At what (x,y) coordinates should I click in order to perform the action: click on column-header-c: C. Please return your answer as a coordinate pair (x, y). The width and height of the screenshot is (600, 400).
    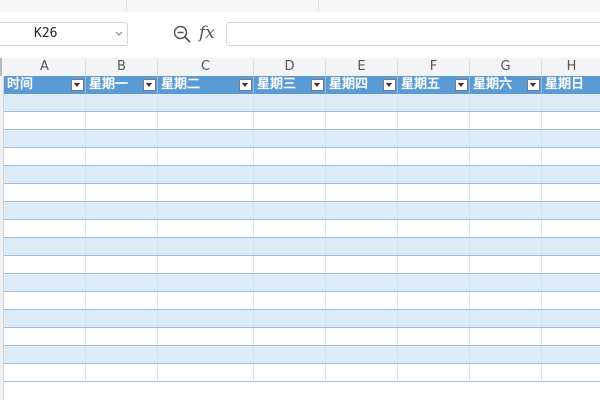
    Looking at the image, I should click on (206, 67).